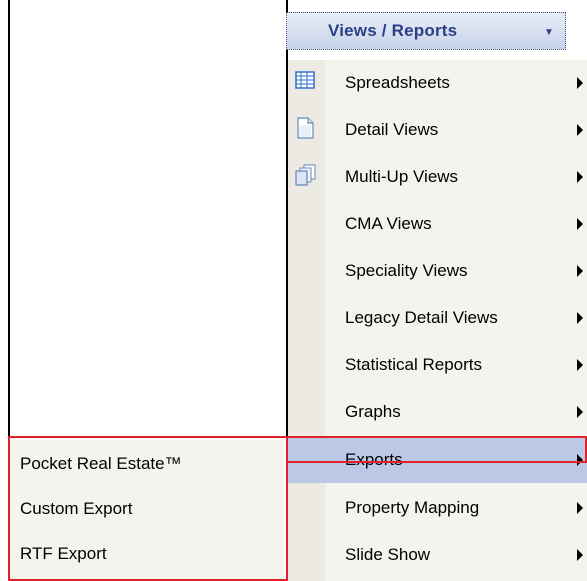 This screenshot has height=581, width=587. I want to click on submenu-item-custom-export: Custom Export, so click(147, 509).